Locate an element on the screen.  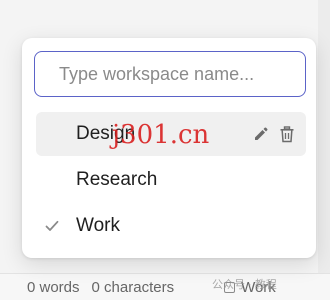
right-edge-strip is located at coordinates (324, 149).